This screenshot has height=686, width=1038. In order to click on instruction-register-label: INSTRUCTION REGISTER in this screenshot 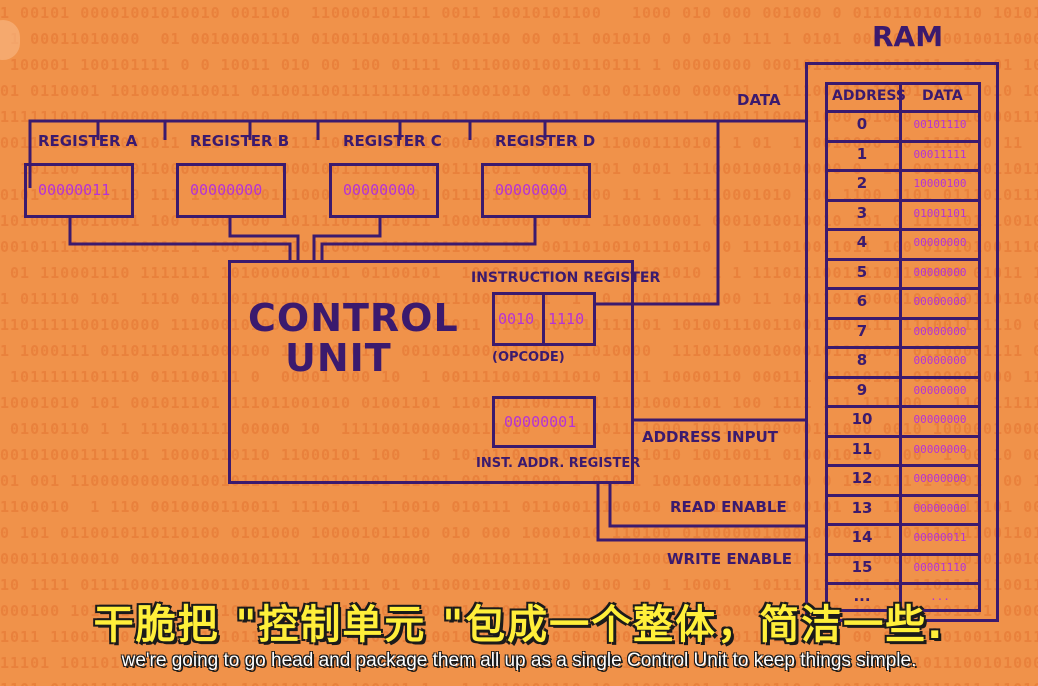, I will do `click(566, 278)`.